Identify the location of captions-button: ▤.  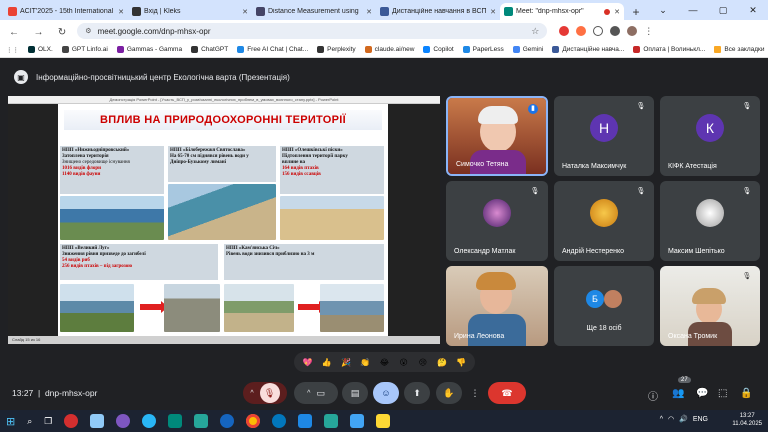
(355, 393).